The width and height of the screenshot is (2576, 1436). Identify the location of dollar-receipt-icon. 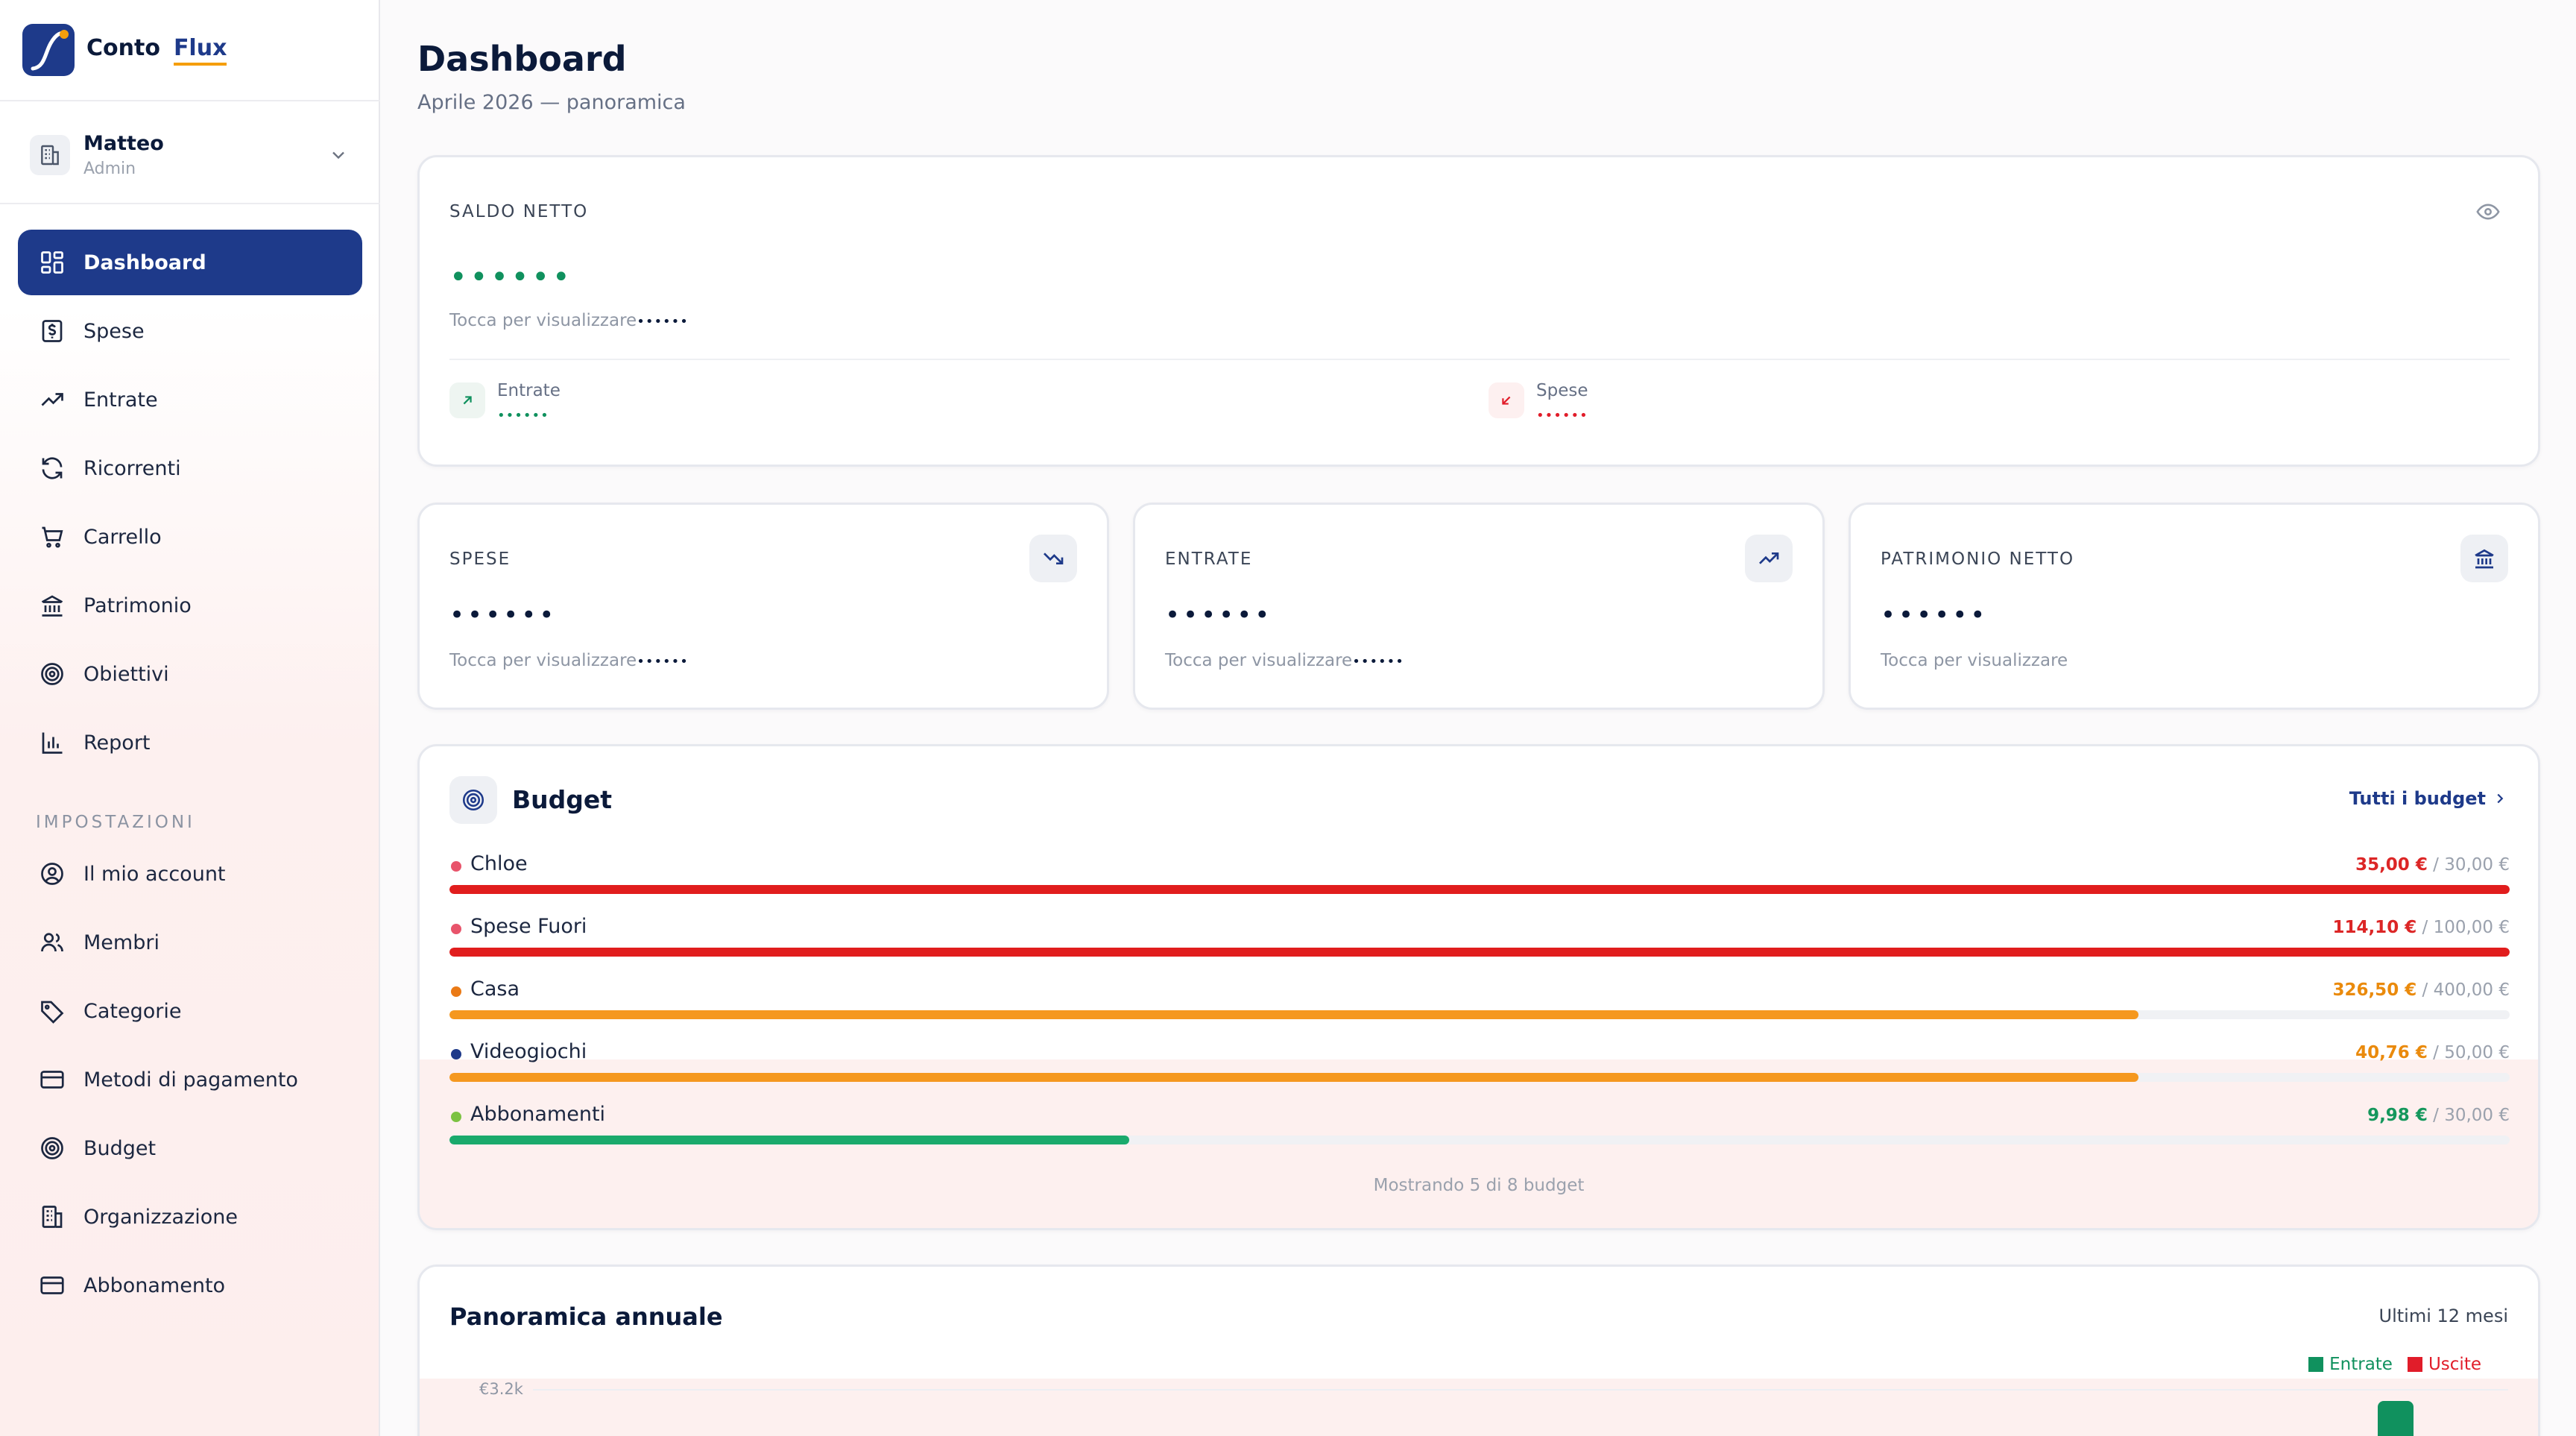
(52, 331).